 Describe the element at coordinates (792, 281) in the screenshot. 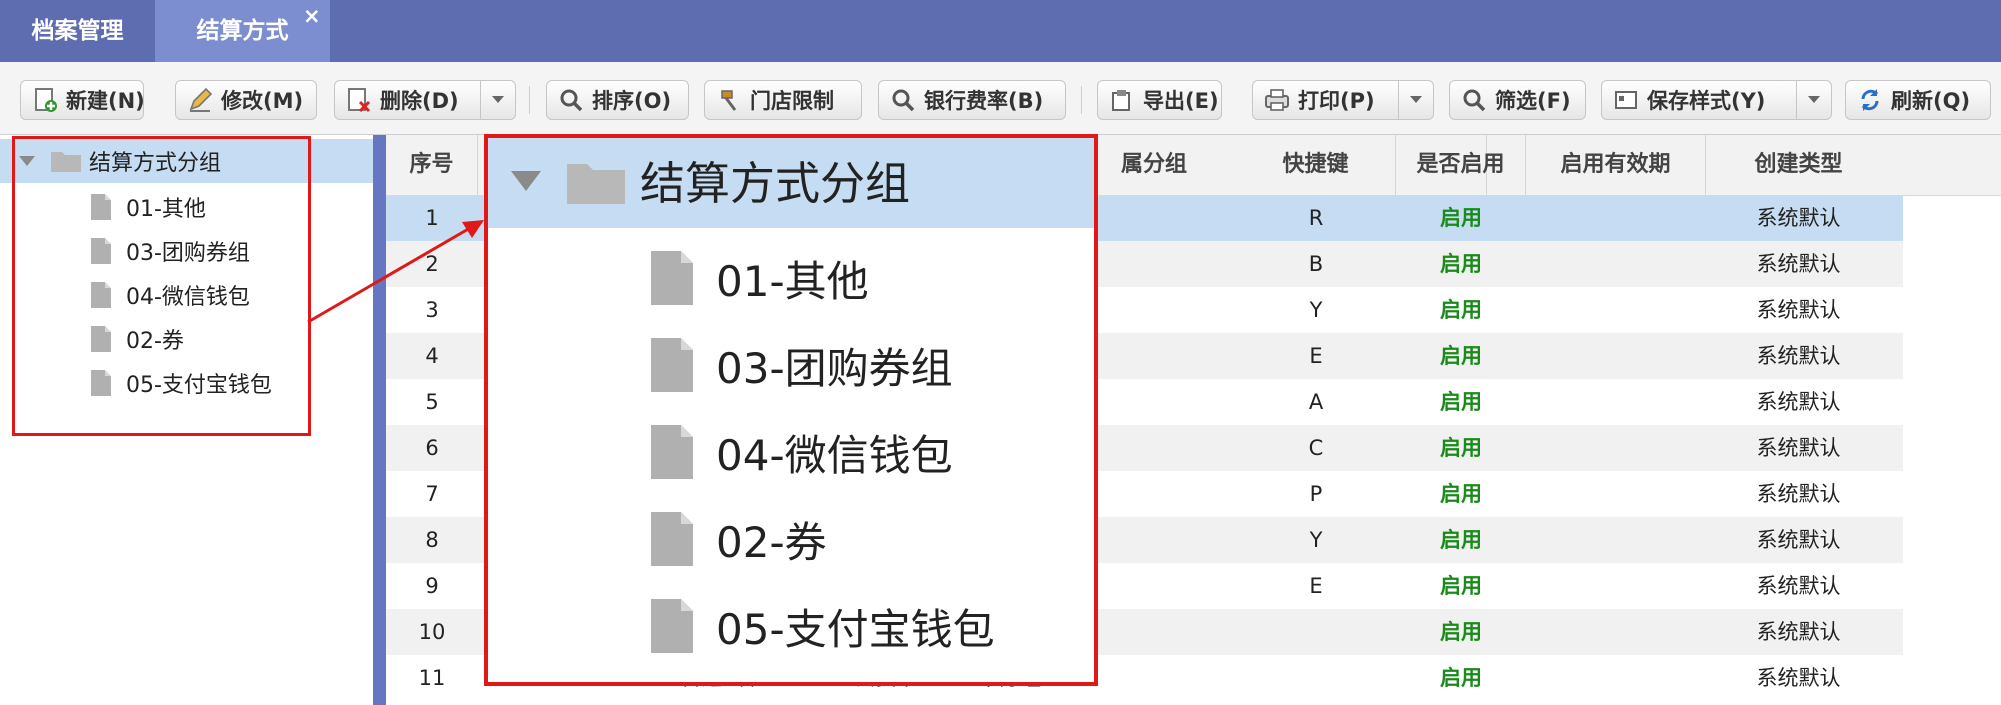

I see `zoomed-tree-item-label: 01-其他` at that location.